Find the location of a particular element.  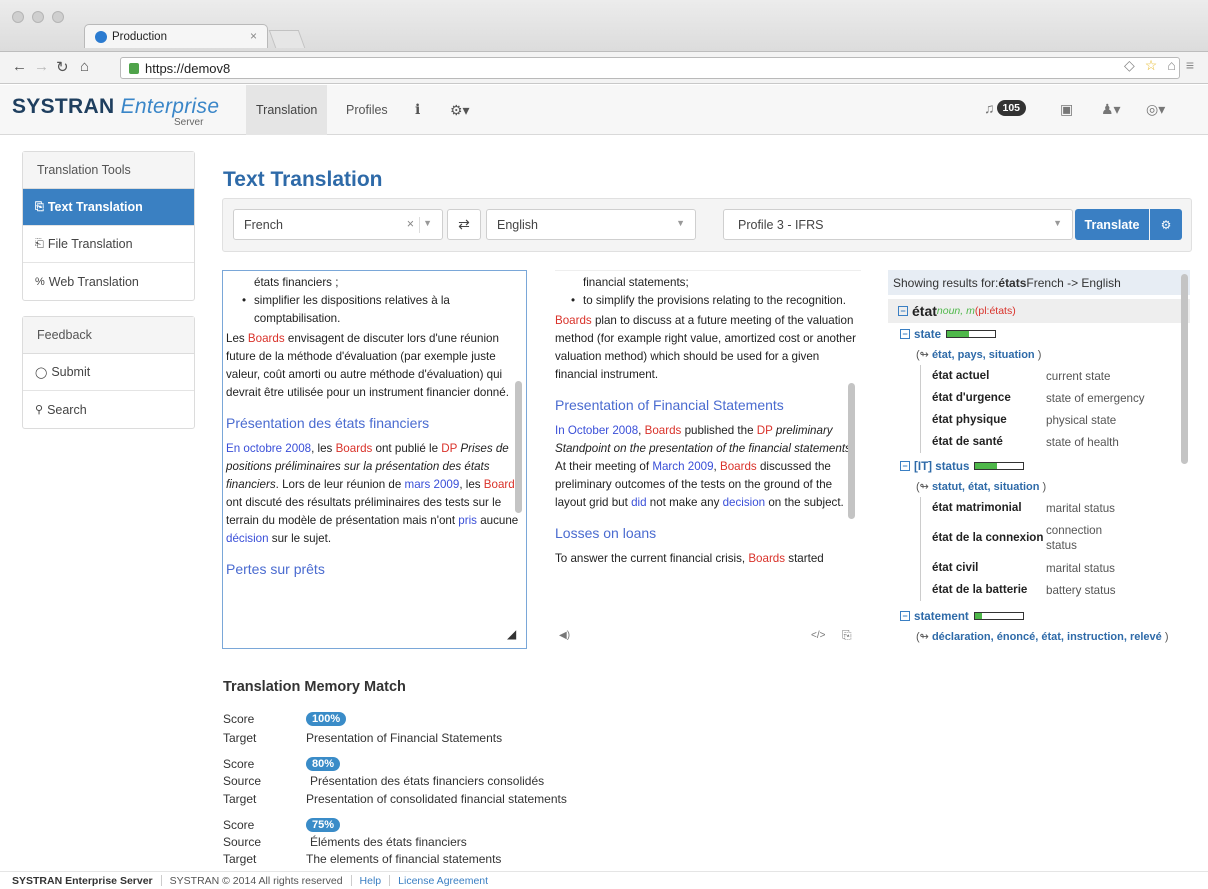

new-tab-button is located at coordinates (287, 39).